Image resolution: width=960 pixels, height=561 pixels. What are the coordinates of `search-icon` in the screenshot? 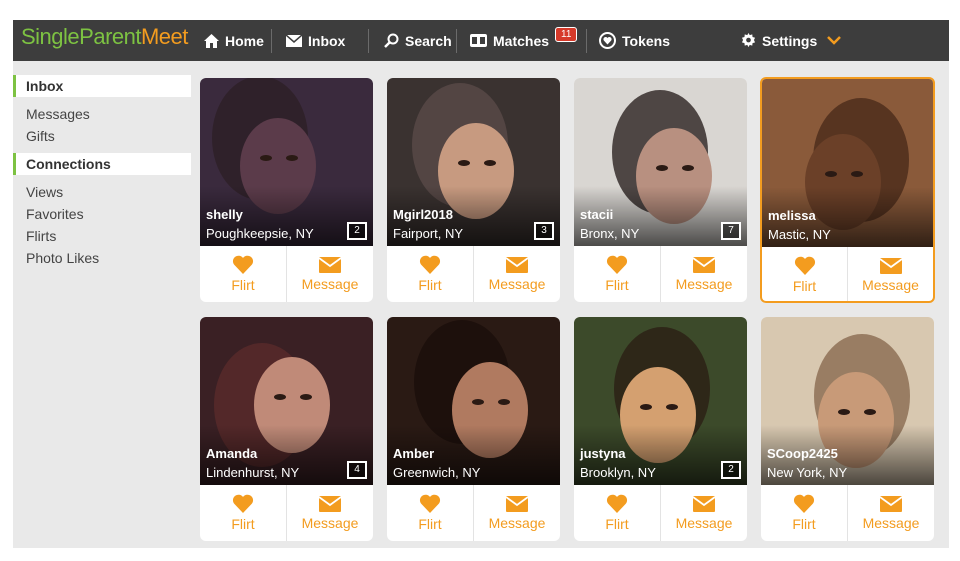 It's located at (391, 40).